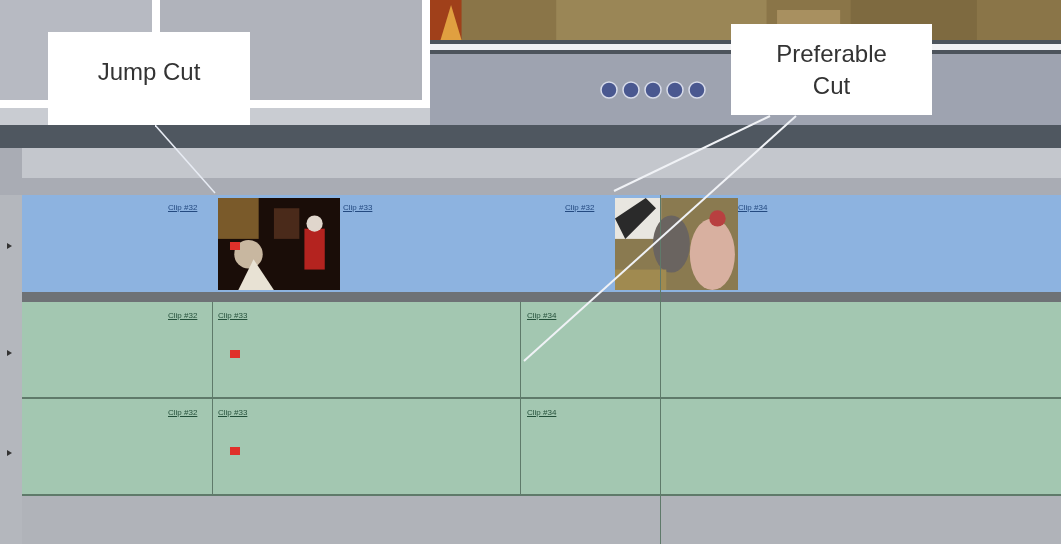 This screenshot has height=544, width=1061. Describe the element at coordinates (149, 72) in the screenshot. I see `callout-text: Jump Cut` at that location.